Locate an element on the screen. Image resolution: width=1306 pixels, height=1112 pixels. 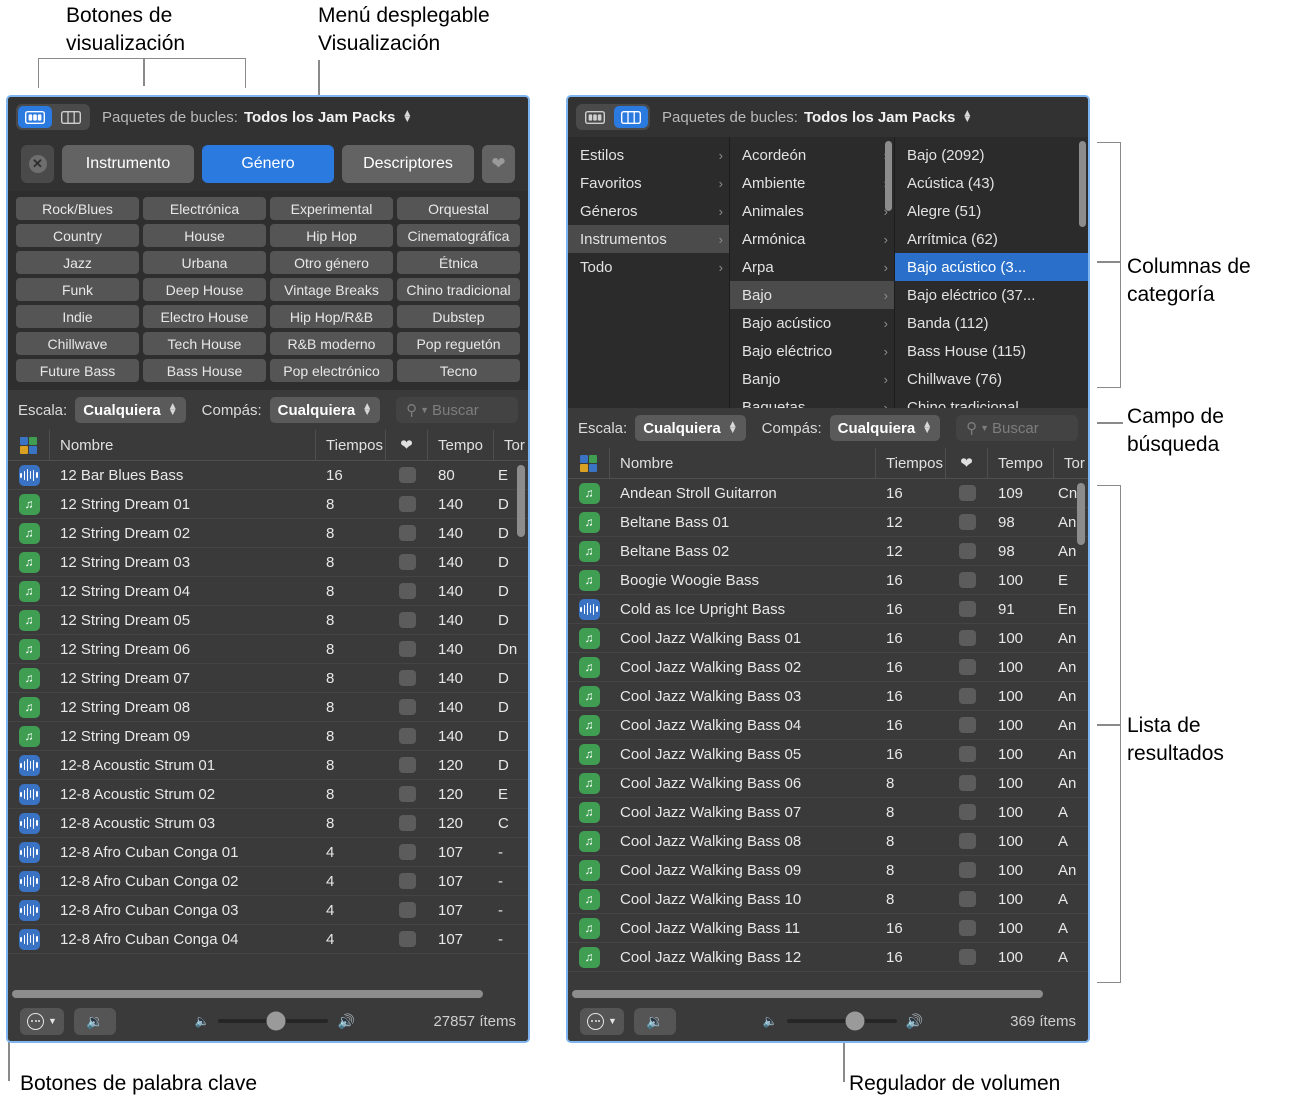
table-row: 12-8 Afro Cuban Conga 03 4 107 - is located at coordinates (268, 910).